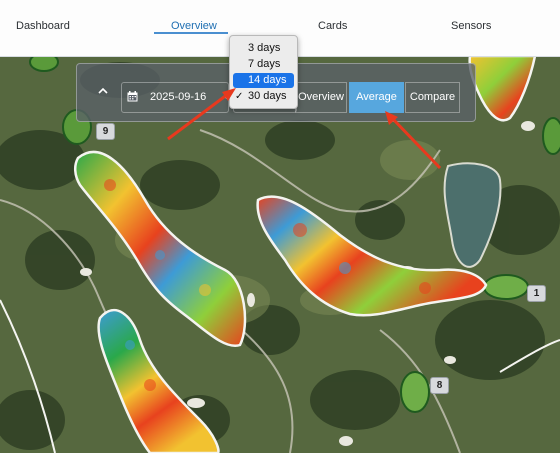 The height and width of the screenshot is (453, 560). Describe the element at coordinates (439, 385) in the screenshot. I see `hole-badge-8: 8` at that location.